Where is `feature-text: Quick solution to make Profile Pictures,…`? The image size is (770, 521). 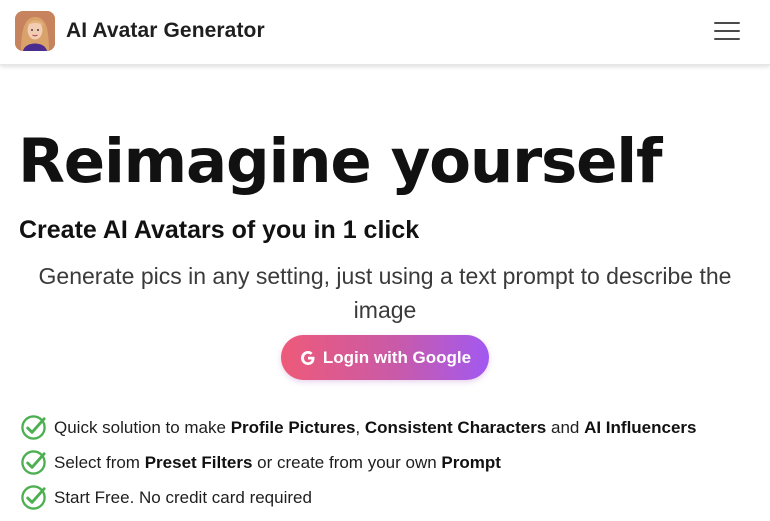
feature-text: Quick solution to make Profile Pictures,… is located at coordinates (375, 427).